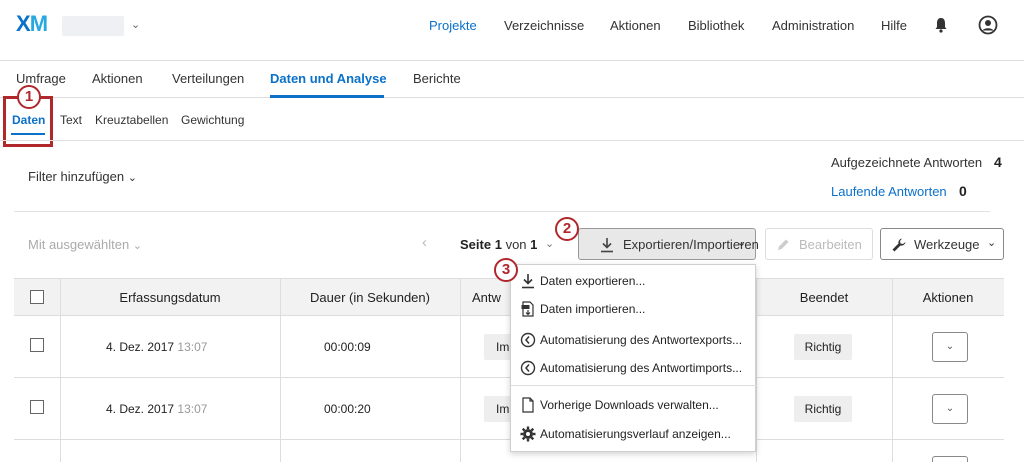 The image size is (1024, 462). What do you see at coordinates (567, 229) in the screenshot?
I see `callout-2: 2` at bounding box center [567, 229].